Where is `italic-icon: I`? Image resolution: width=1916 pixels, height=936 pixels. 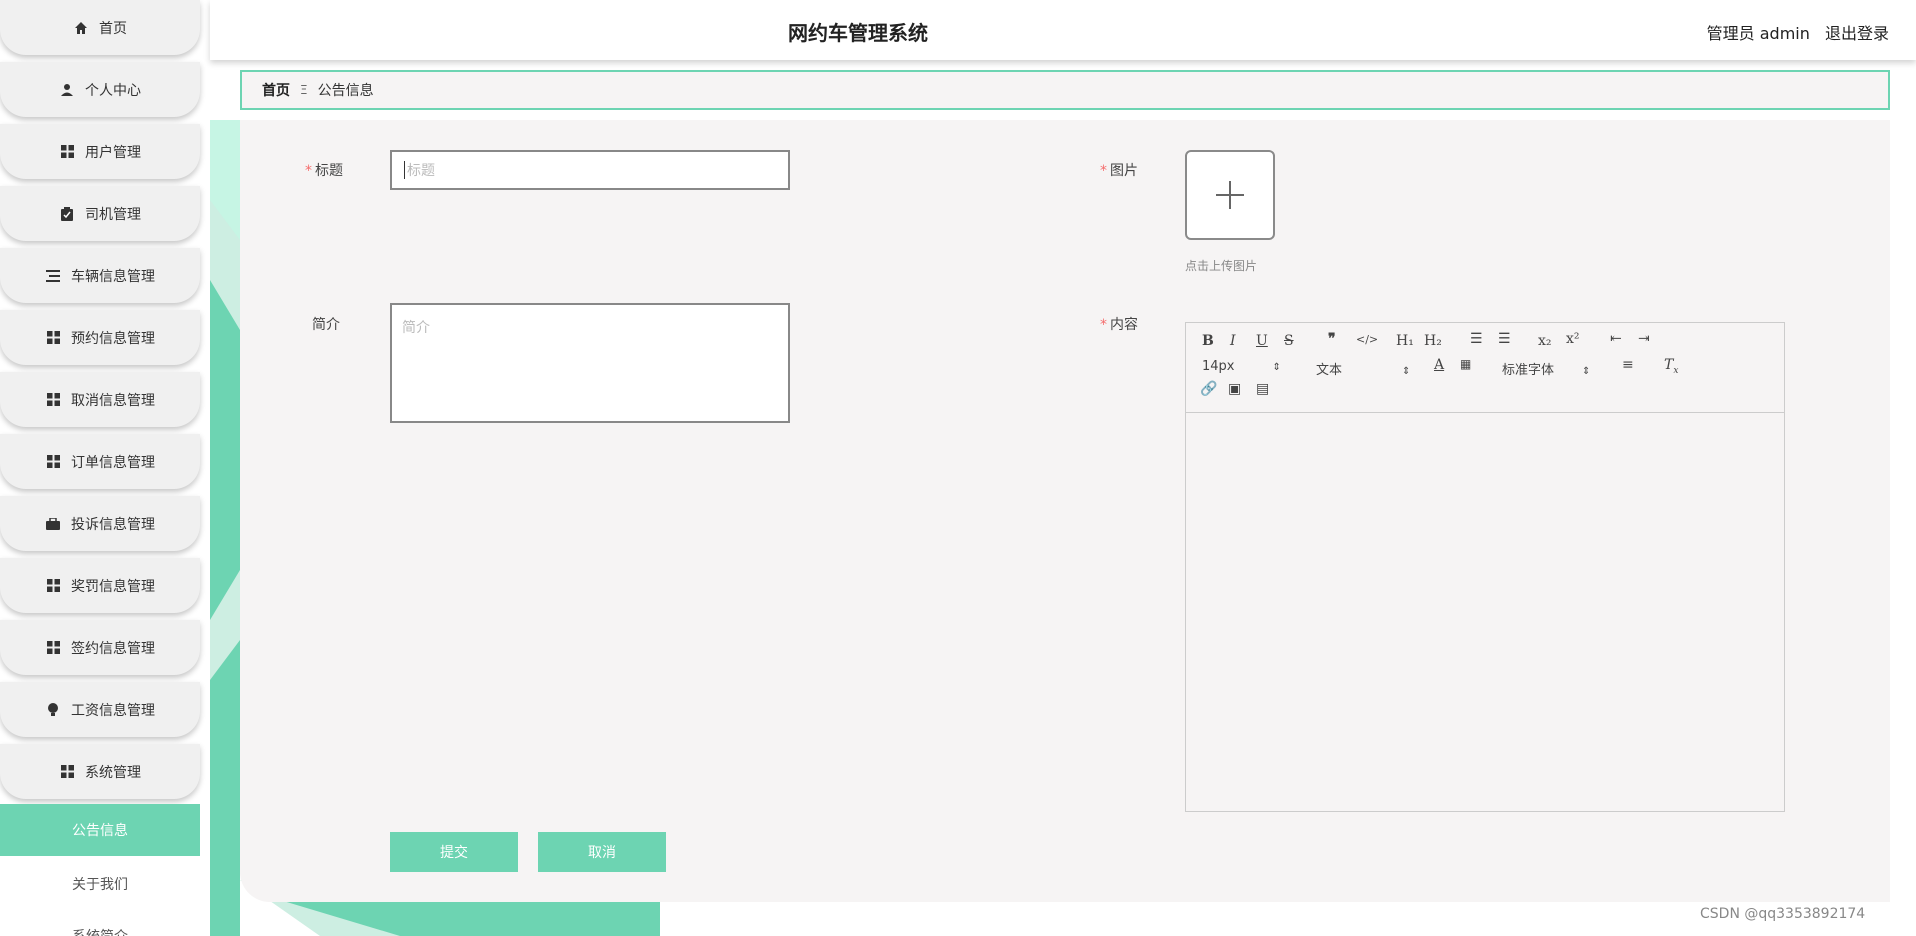 italic-icon: I is located at coordinates (1233, 341).